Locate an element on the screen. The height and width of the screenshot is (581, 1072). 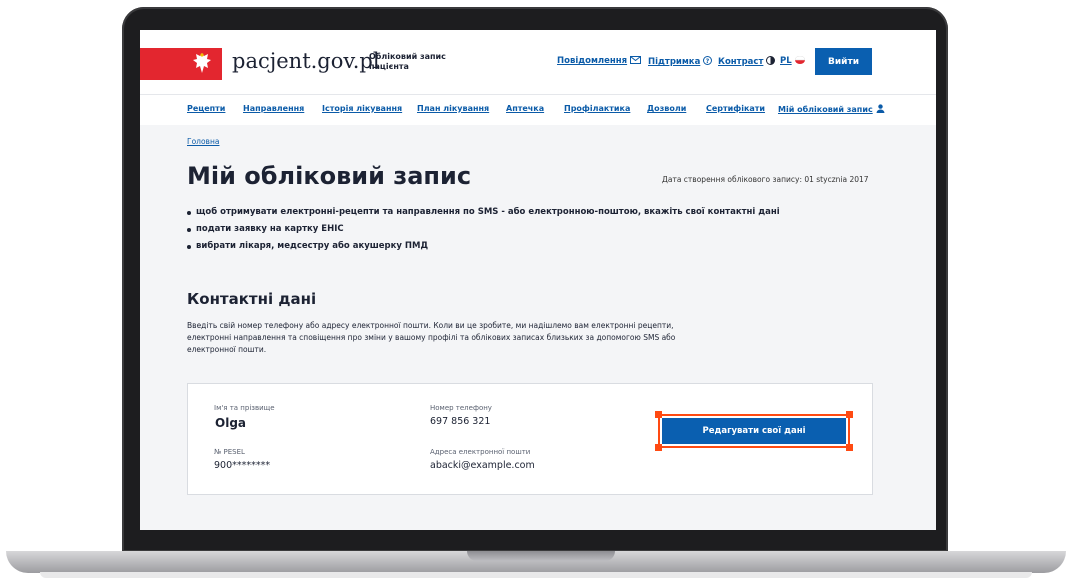
contrast-icon is located at coordinates (771, 60).